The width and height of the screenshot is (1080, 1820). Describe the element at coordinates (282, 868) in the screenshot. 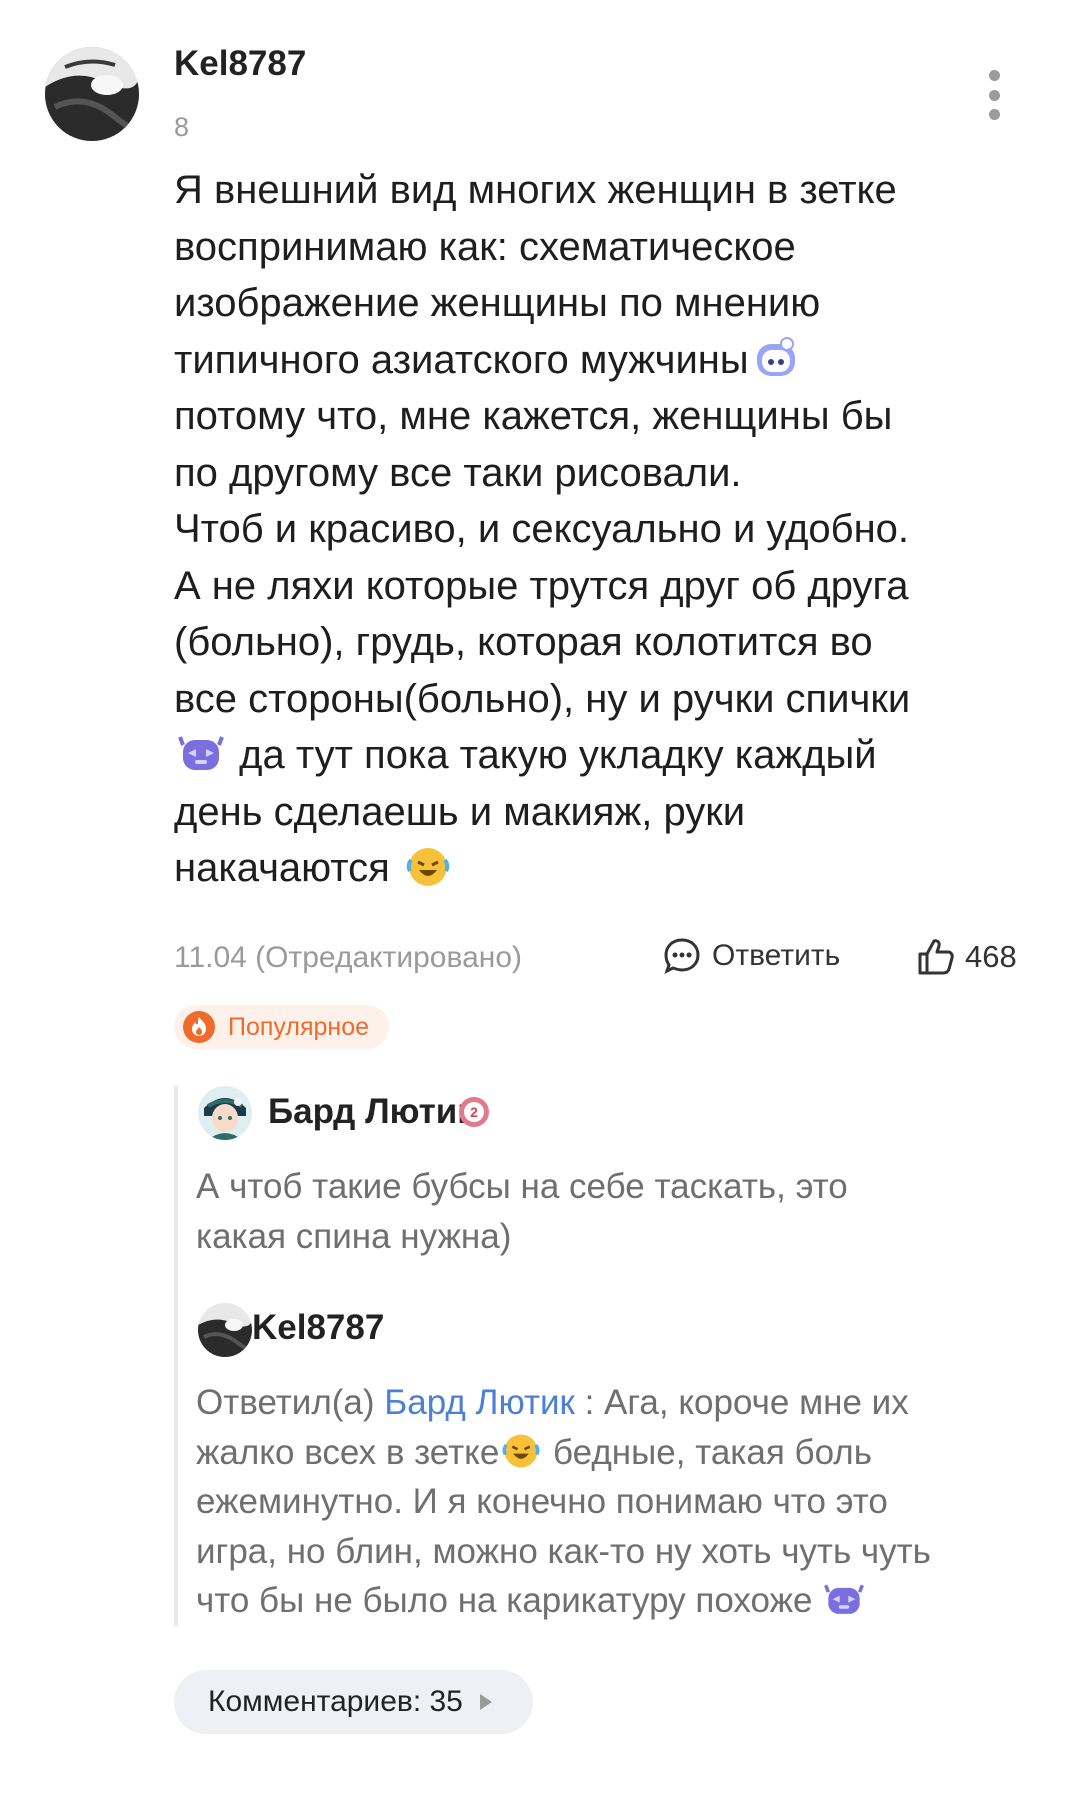

I see `comment-line-text: накачаются` at that location.